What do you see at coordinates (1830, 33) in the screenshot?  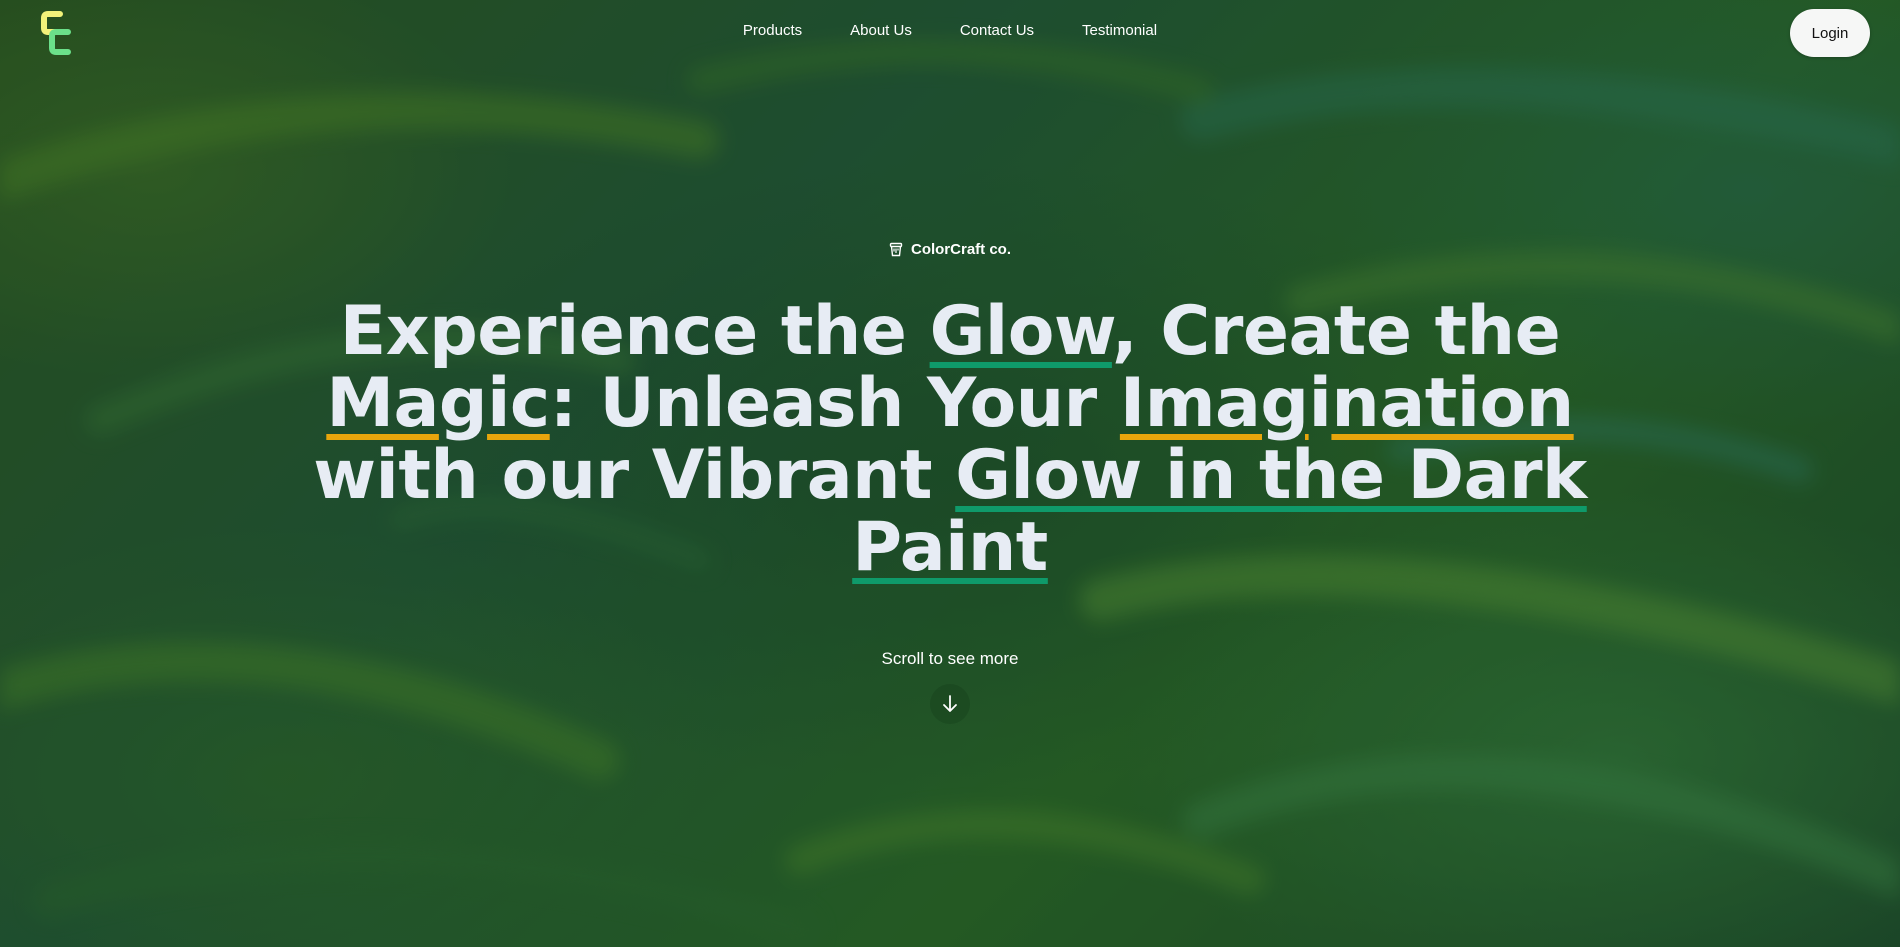 I see `login-button: Login` at bounding box center [1830, 33].